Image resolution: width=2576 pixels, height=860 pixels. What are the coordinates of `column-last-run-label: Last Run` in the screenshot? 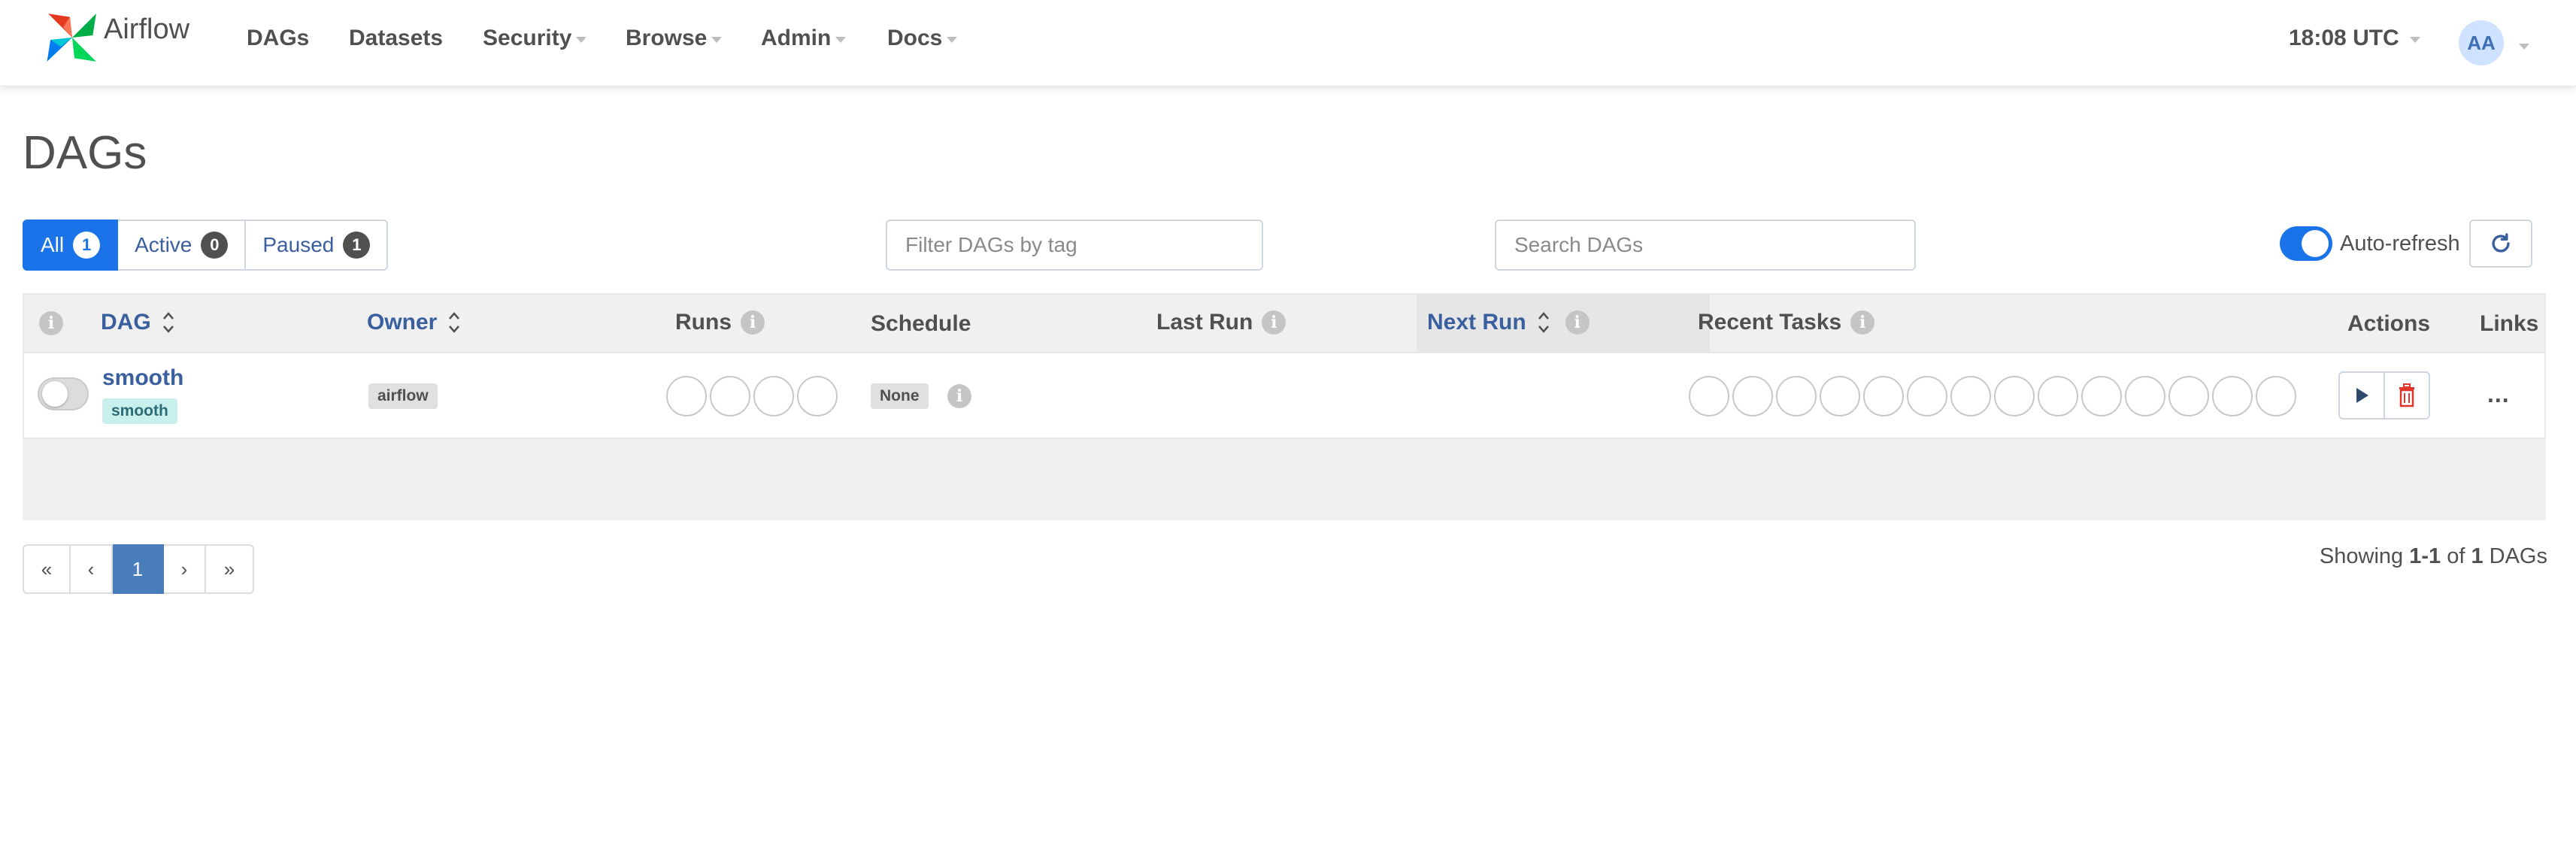 It's located at (1204, 322).